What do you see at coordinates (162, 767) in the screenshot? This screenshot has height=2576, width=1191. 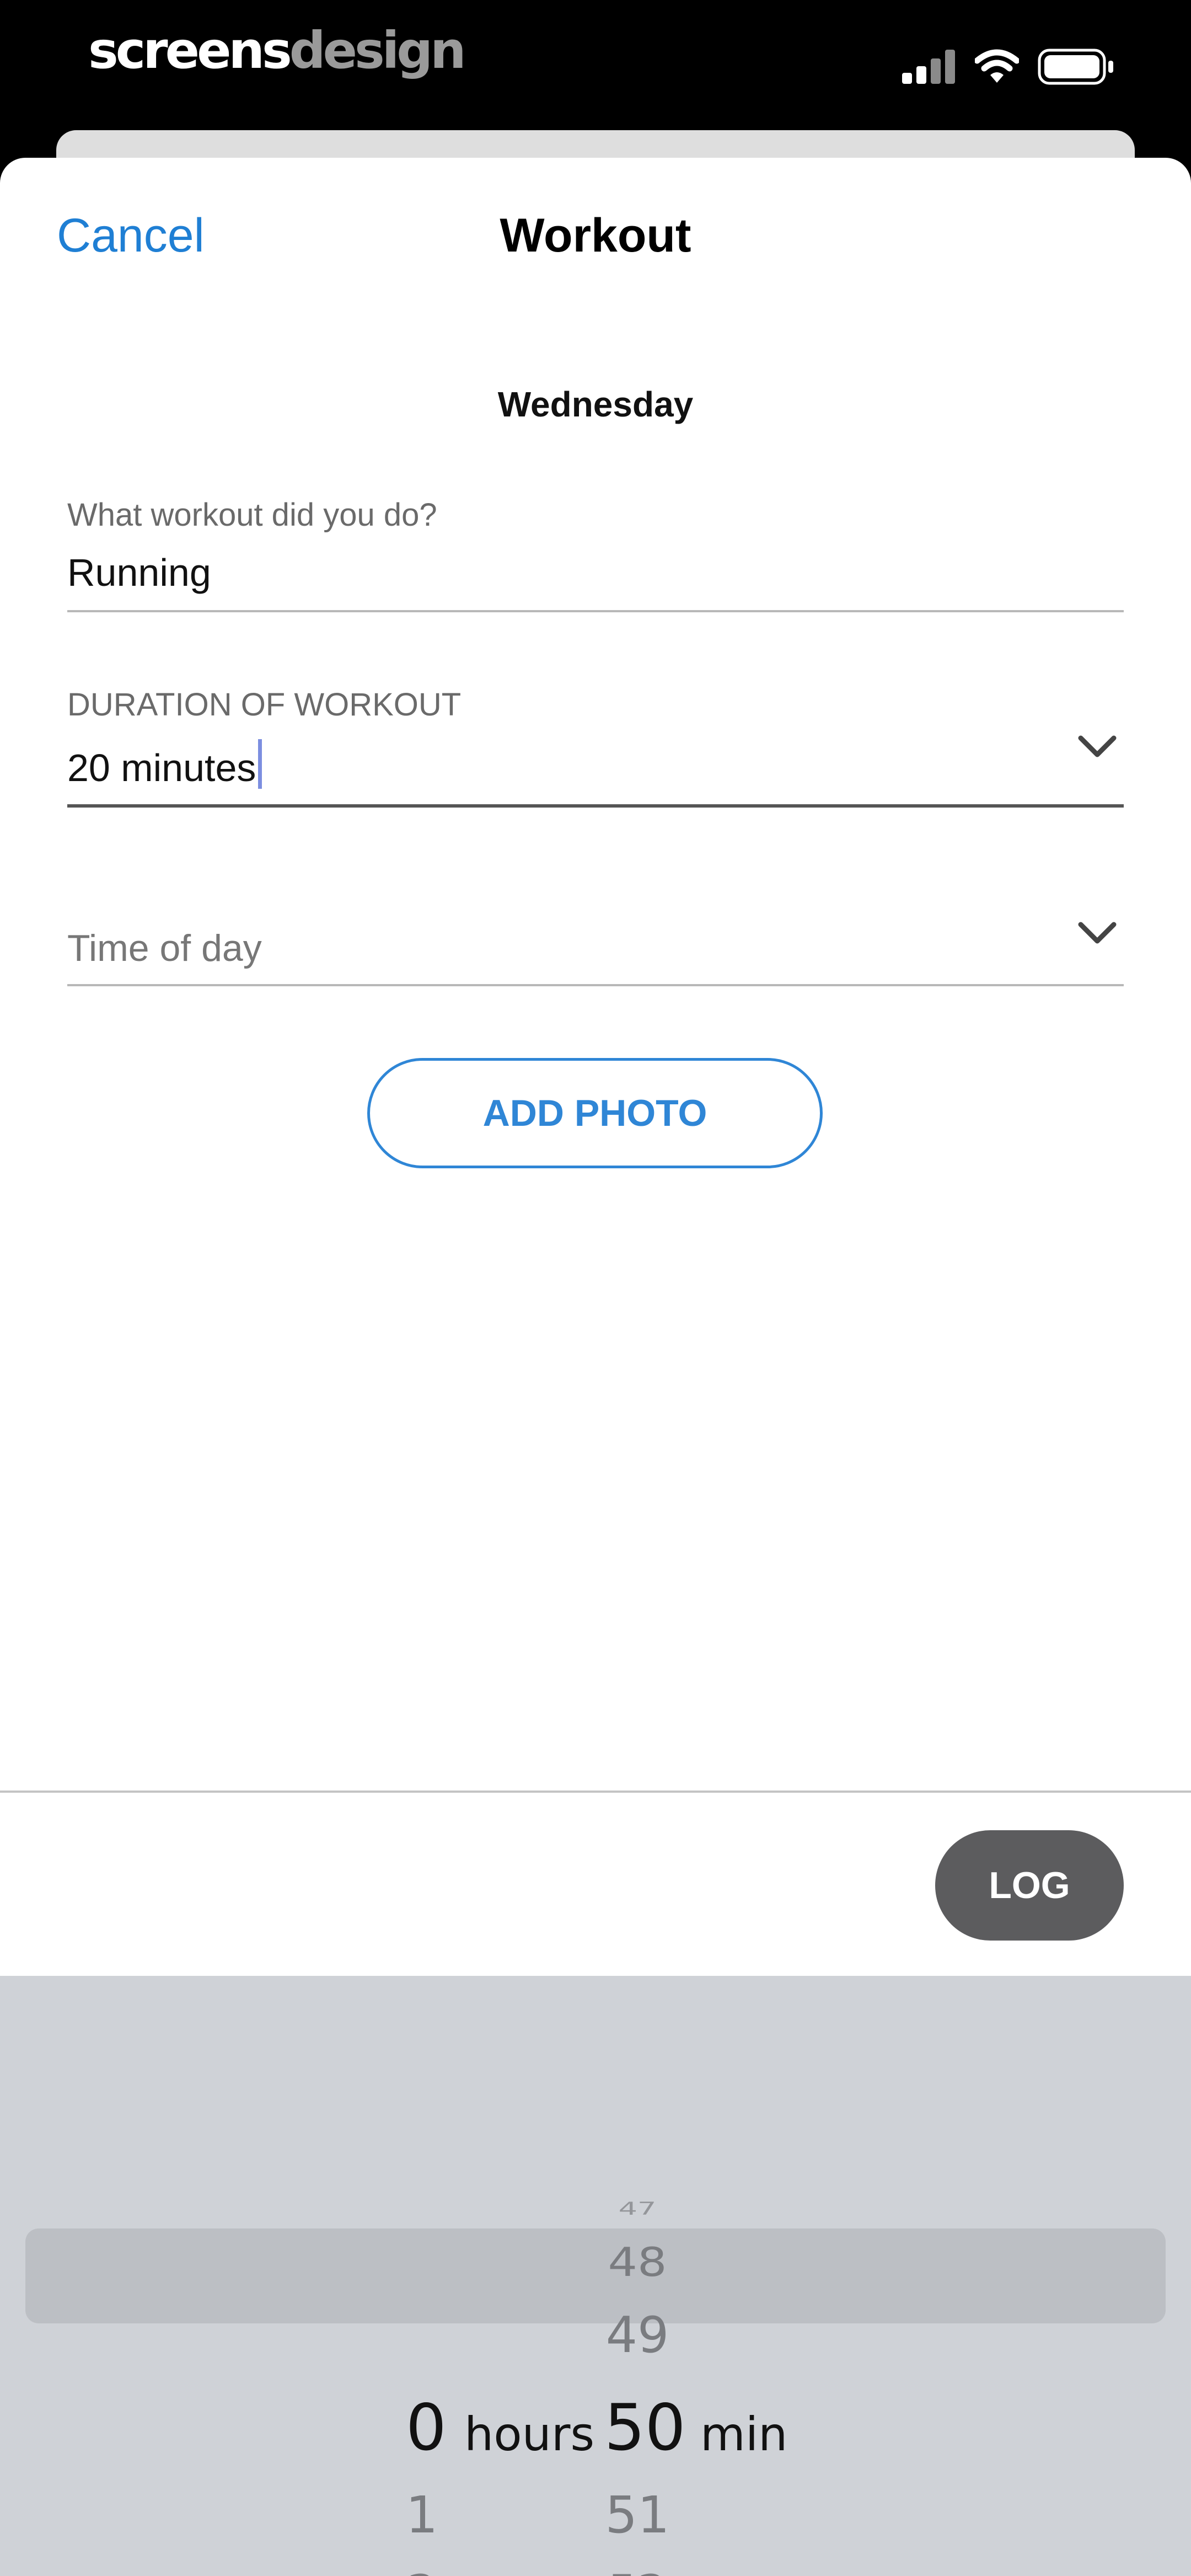 I see `duration-value: 20 minutes` at bounding box center [162, 767].